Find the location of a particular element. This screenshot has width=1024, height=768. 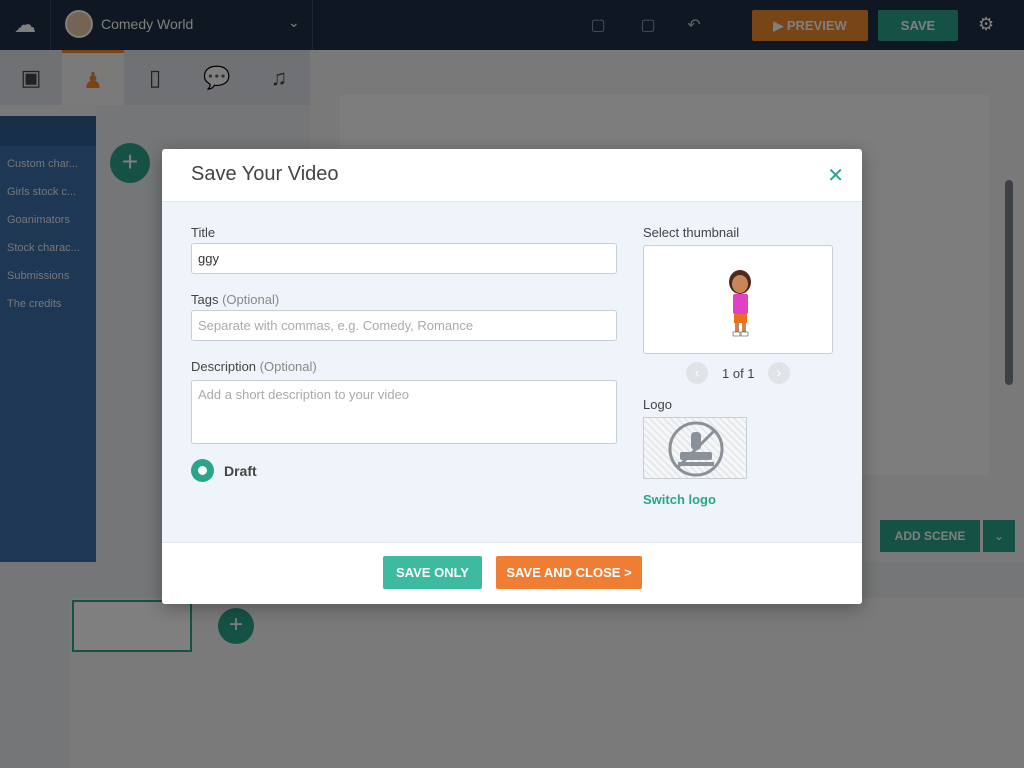

prev-thumbnail-button: ‹ is located at coordinates (697, 373).